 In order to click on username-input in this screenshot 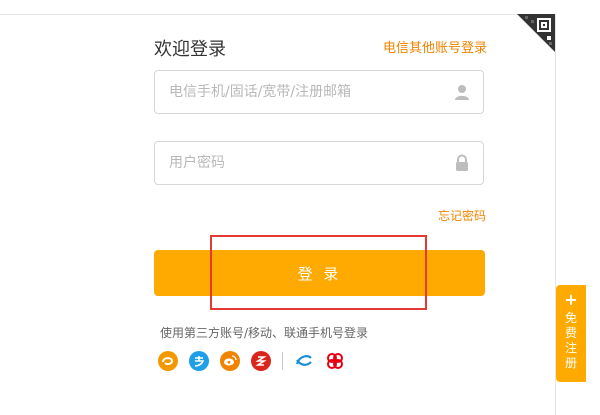, I will do `click(302, 92)`.